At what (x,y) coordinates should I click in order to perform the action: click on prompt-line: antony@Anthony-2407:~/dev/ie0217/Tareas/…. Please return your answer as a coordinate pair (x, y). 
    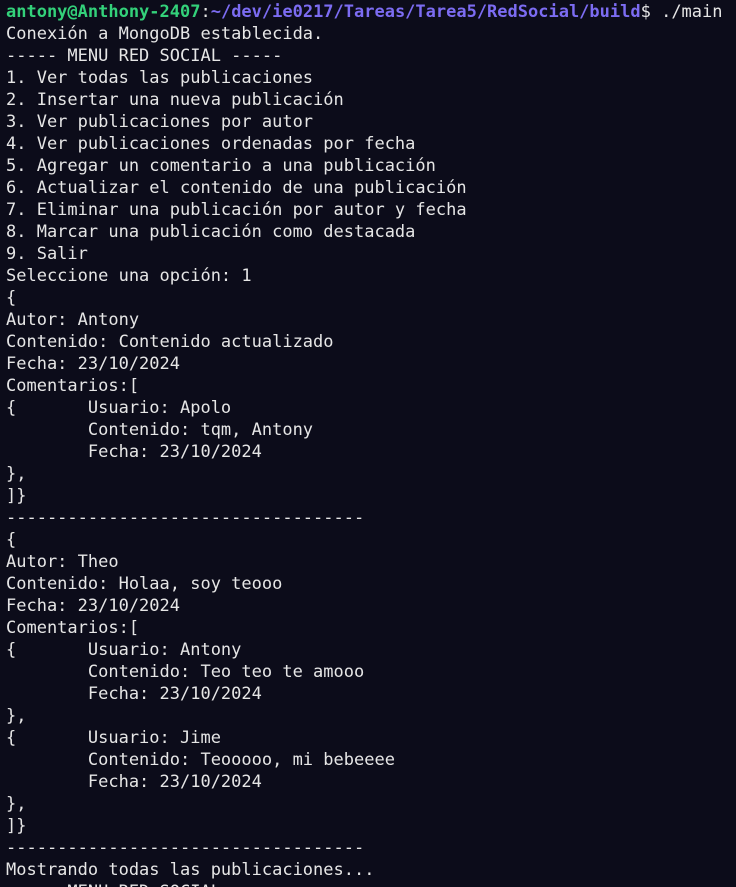
    Looking at the image, I should click on (371, 12).